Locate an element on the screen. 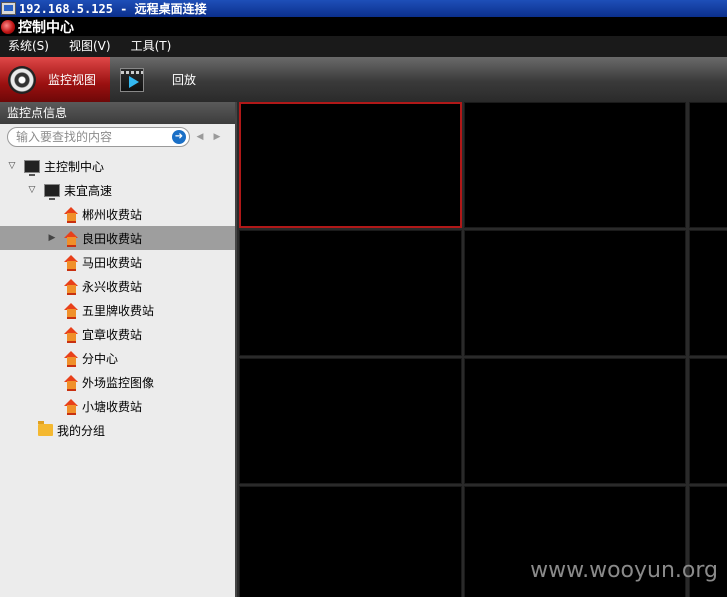  camera-icon is located at coordinates (22, 79).